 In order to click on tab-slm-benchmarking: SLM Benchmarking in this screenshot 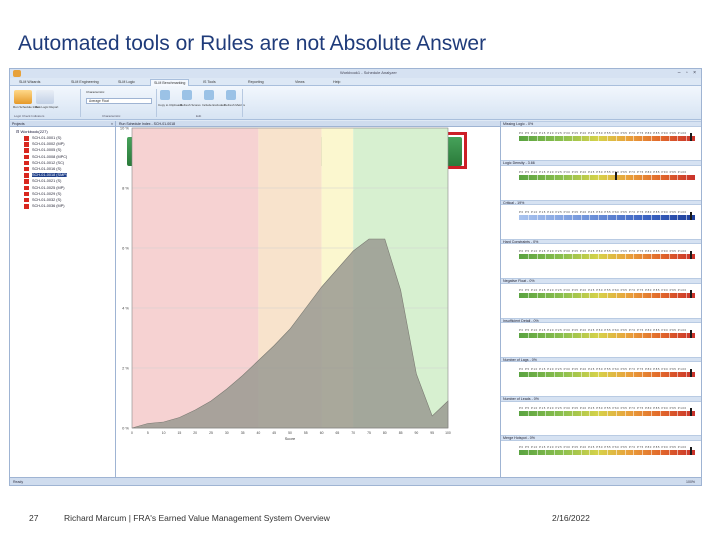, I will do `click(170, 82)`.